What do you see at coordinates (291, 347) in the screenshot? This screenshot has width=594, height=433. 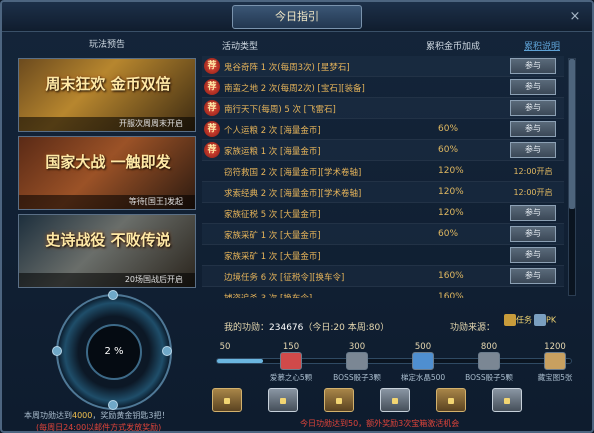 I see `milestone-value: 150` at bounding box center [291, 347].